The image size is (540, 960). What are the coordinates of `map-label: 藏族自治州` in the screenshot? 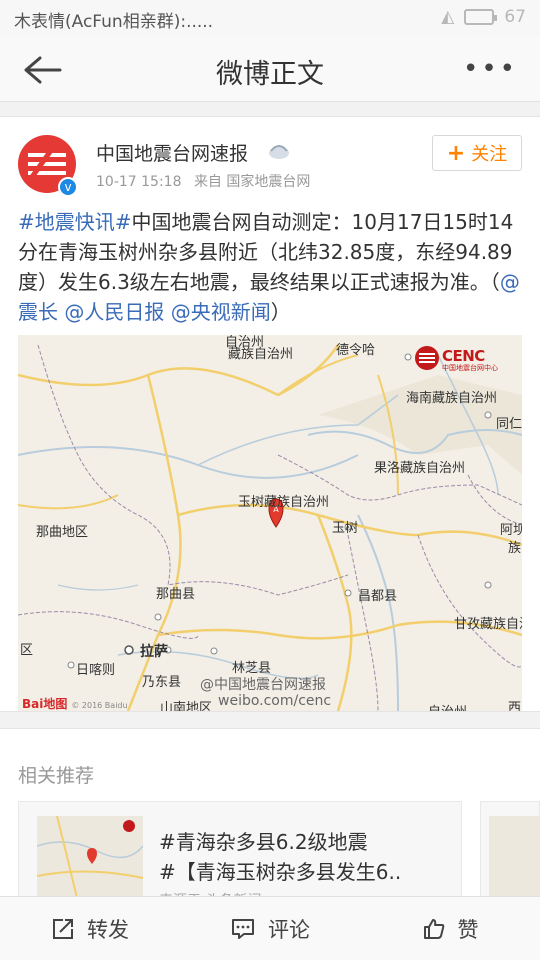 It's located at (261, 354).